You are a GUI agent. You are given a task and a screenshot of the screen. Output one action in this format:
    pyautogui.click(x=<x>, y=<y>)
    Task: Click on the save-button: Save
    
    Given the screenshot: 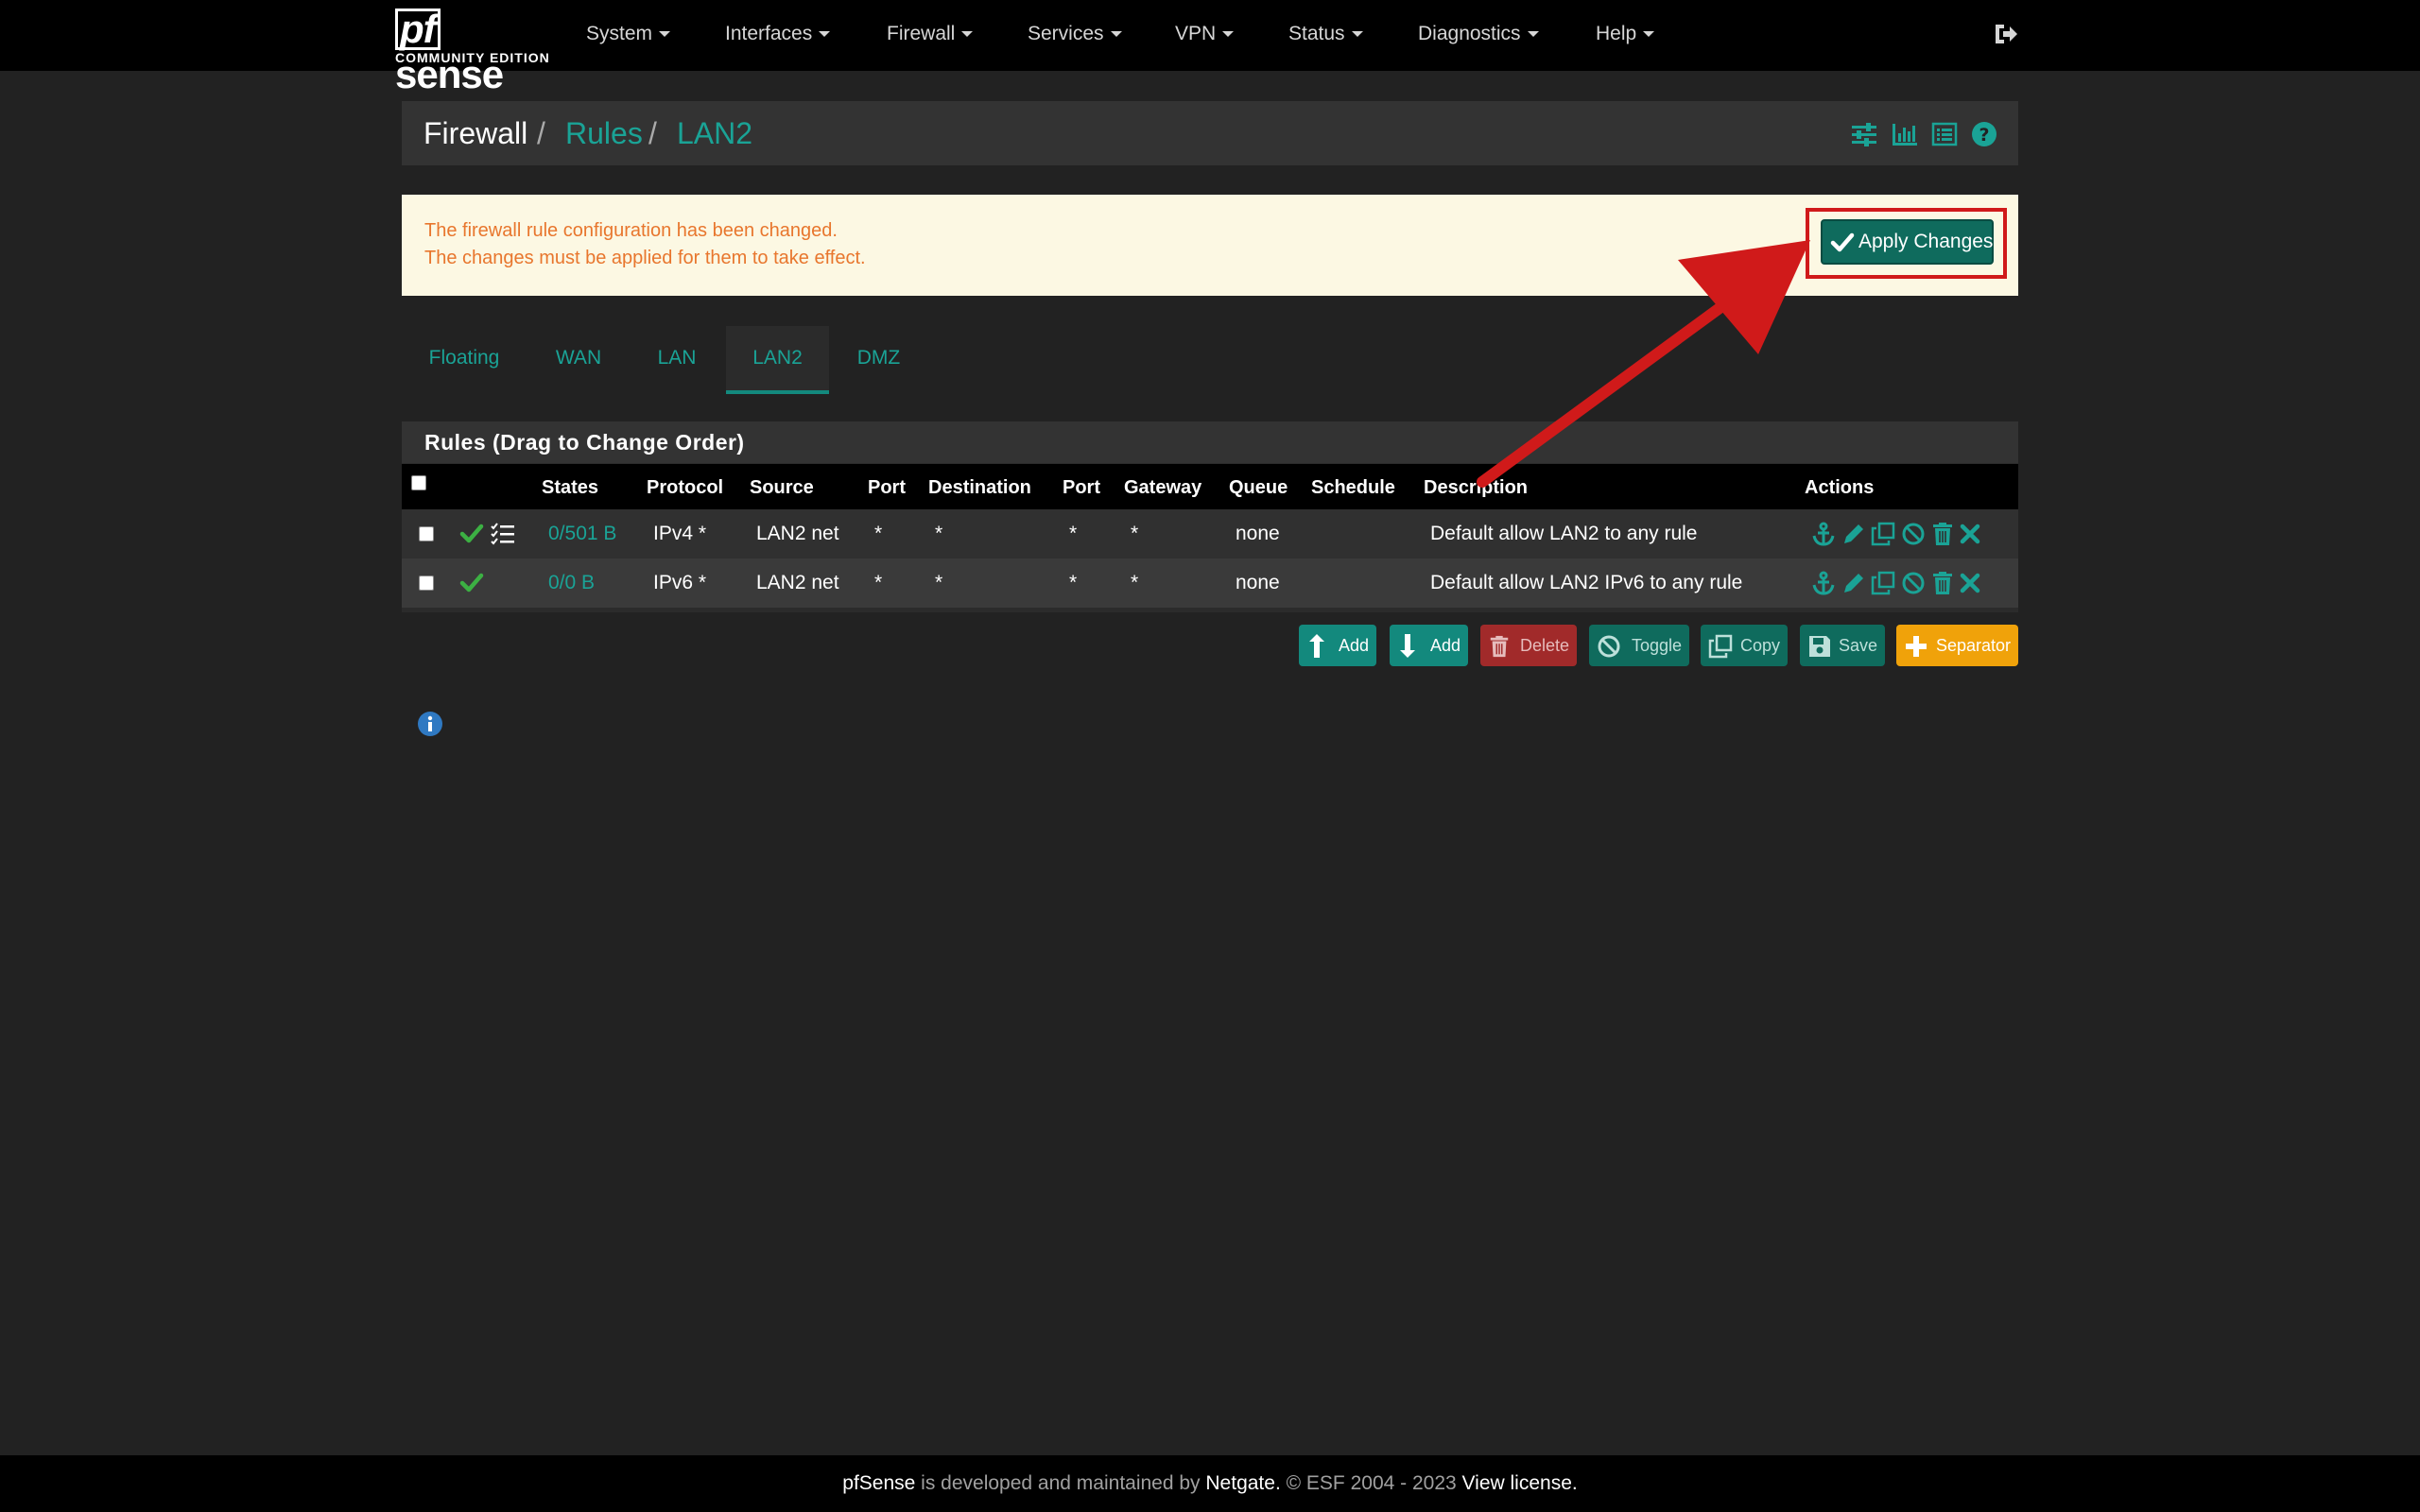 What is the action you would take?
    pyautogui.click(x=1843, y=645)
    